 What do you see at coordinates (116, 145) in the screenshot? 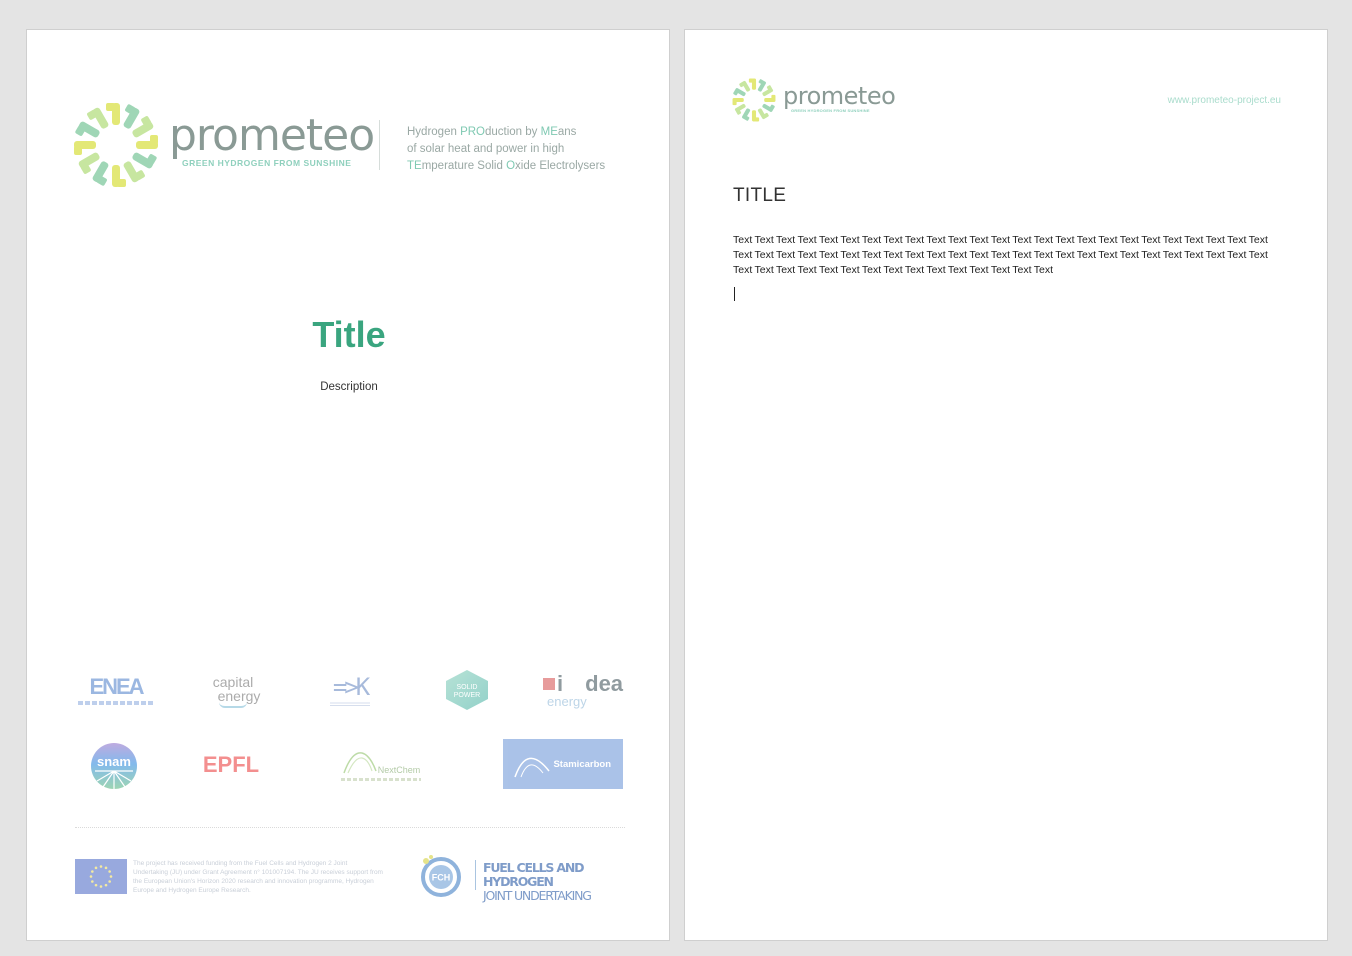
I see `prometeo-sunburst-logo-icon` at bounding box center [116, 145].